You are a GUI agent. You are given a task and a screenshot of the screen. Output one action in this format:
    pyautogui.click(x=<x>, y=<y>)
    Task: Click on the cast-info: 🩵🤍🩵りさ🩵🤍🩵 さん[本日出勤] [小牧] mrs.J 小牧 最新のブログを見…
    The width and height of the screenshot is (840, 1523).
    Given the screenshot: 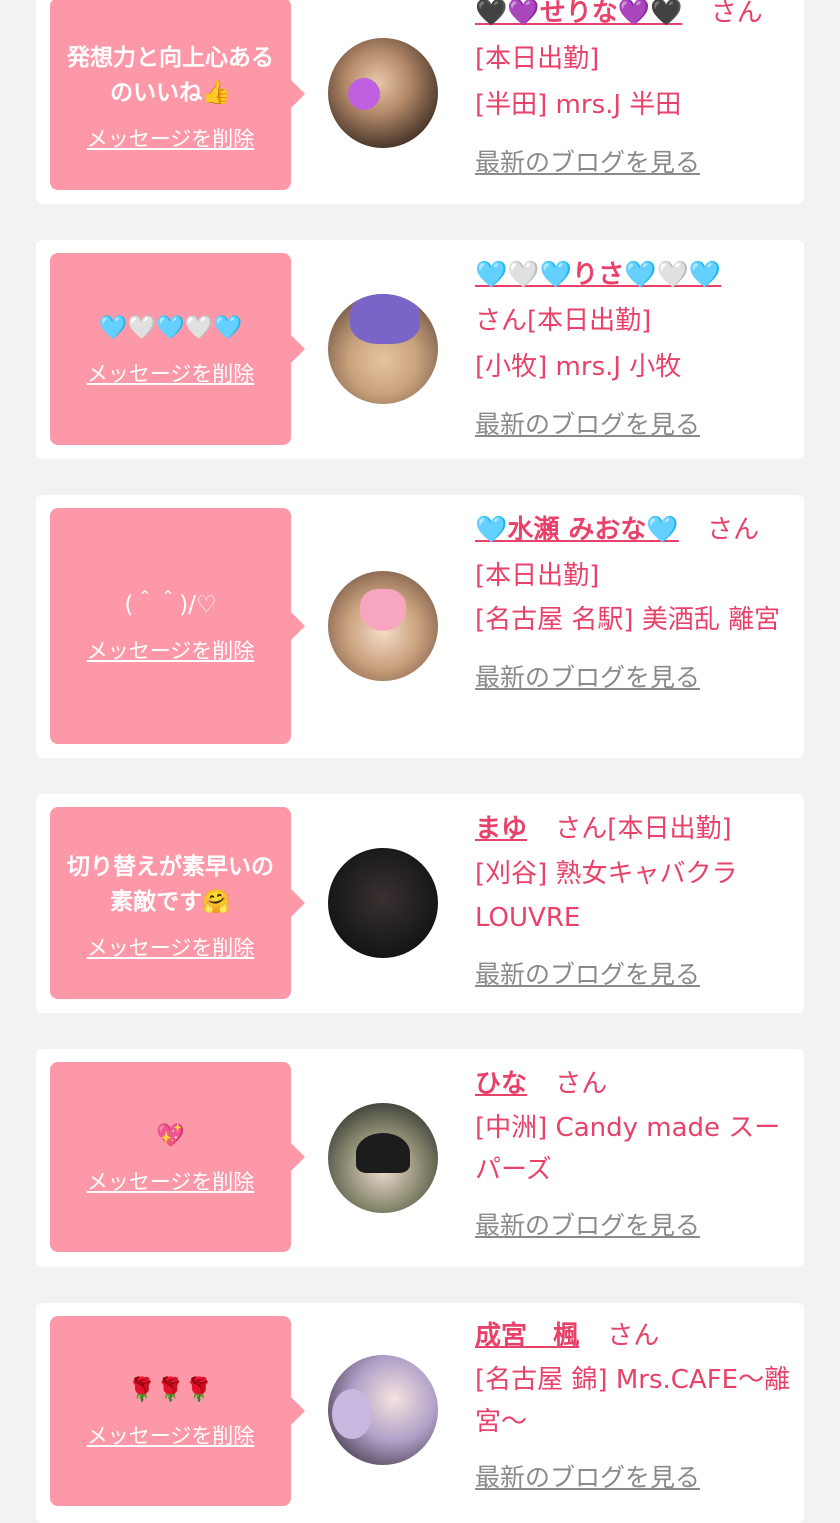 What is the action you would take?
    pyautogui.click(x=635, y=350)
    